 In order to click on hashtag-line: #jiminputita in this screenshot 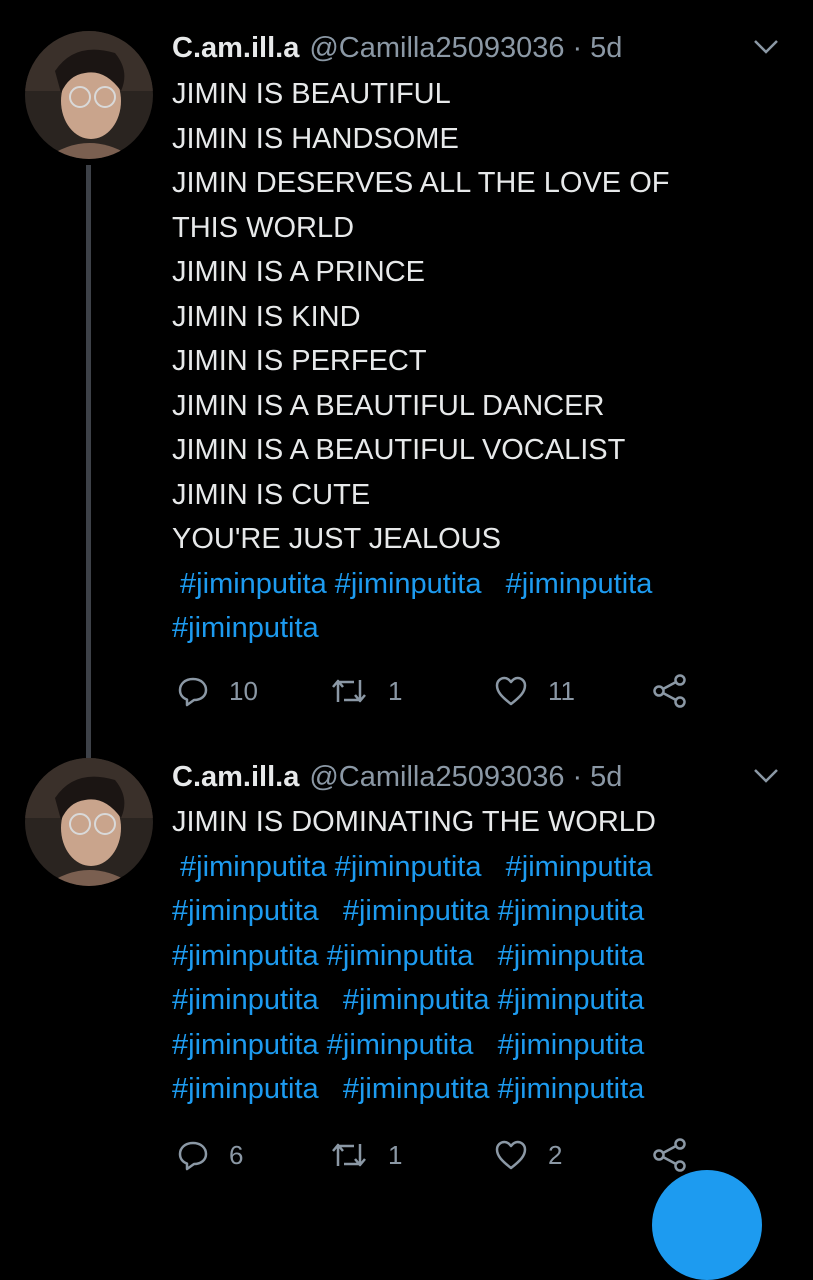, I will do `click(477, 628)`.